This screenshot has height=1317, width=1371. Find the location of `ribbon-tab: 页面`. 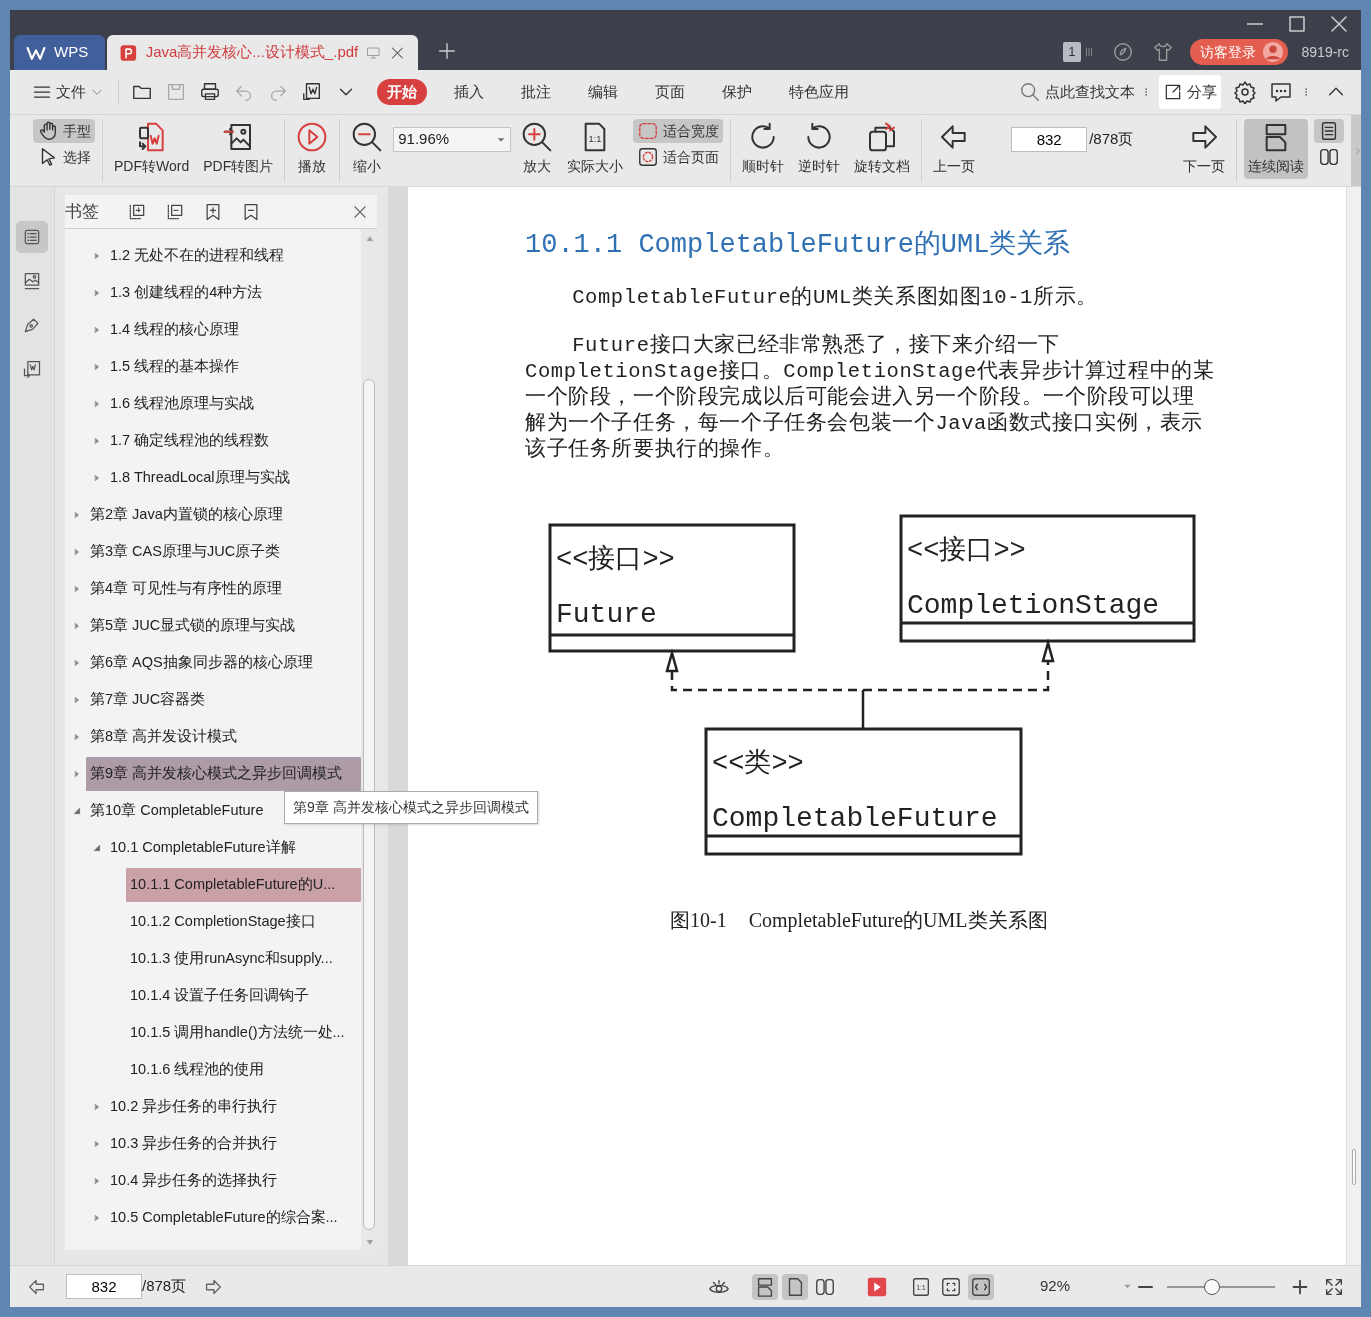

ribbon-tab: 页面 is located at coordinates (670, 92).